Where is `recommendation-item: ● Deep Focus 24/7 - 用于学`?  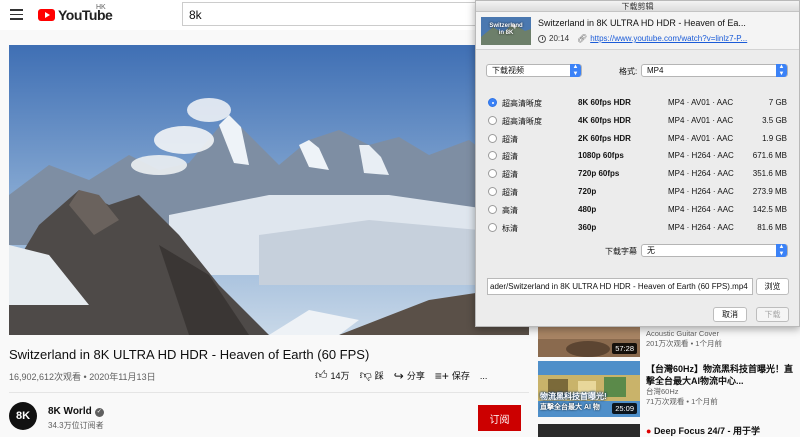
recommendation-item: ● Deep Focus 24/7 - 用于学 is located at coordinates (669, 430).